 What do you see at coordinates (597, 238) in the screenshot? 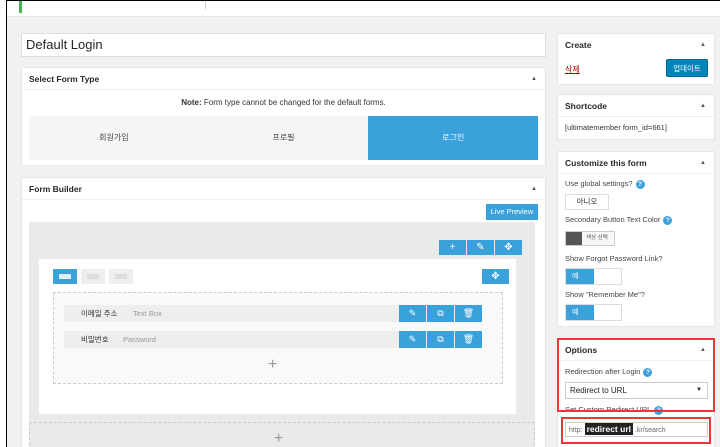
I see `color-picker-label: 색상 선택` at bounding box center [597, 238].